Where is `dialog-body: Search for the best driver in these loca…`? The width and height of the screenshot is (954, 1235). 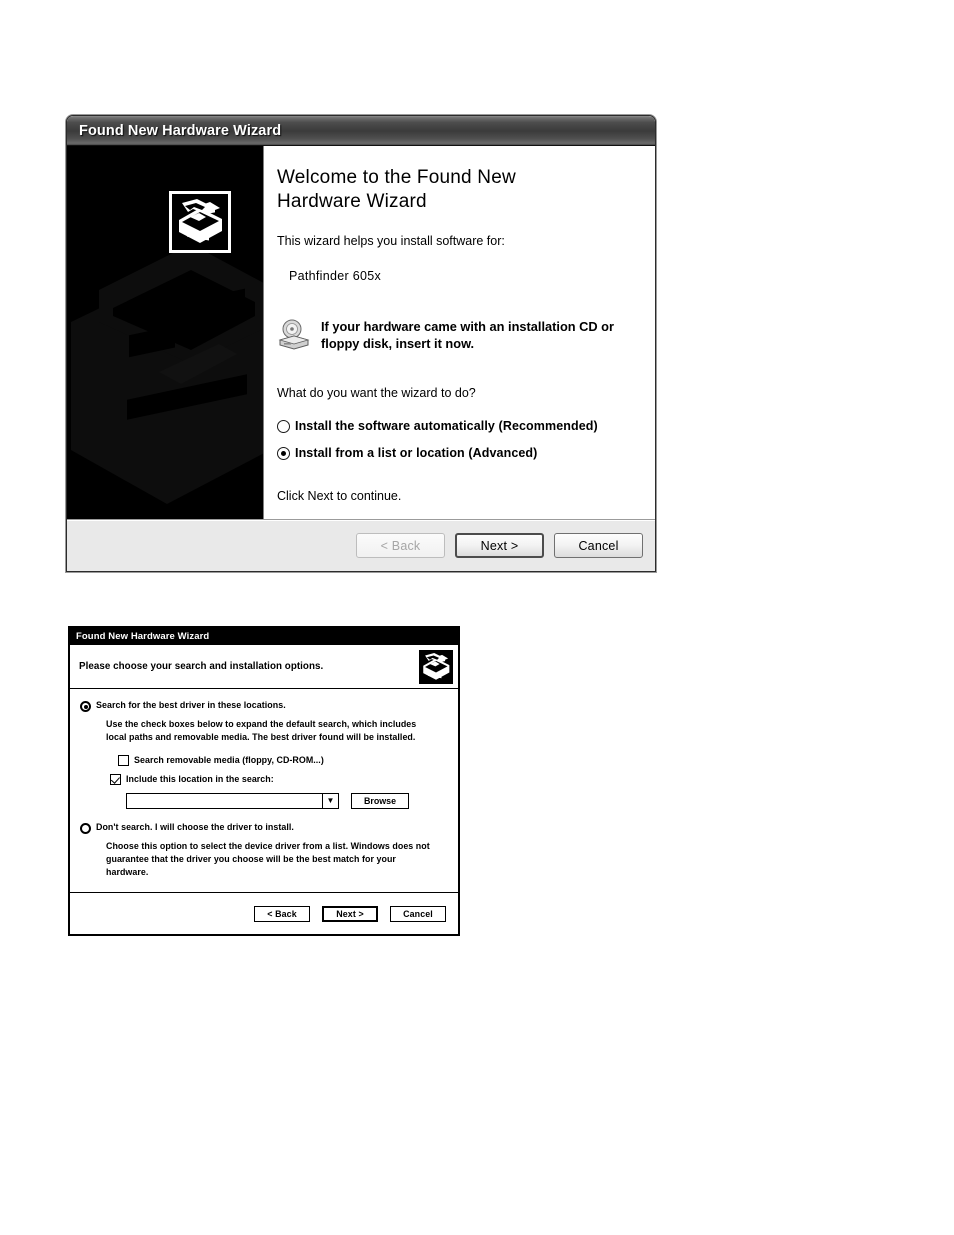
dialog-body: Search for the best driver in these loca… is located at coordinates (264, 790).